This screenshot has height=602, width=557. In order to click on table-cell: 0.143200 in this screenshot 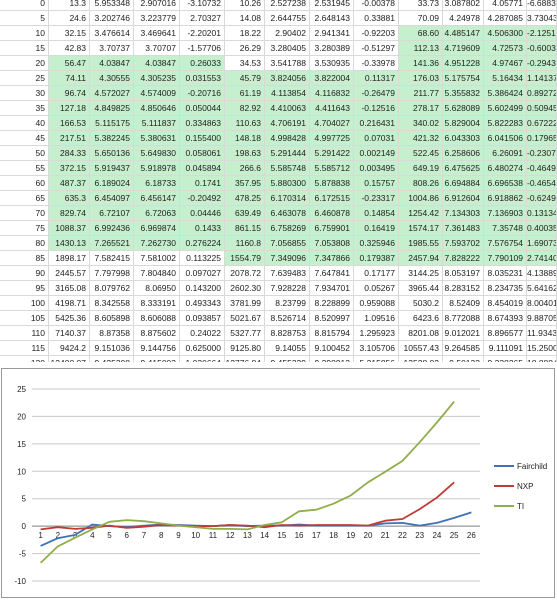, I will do `click(202, 288)`.